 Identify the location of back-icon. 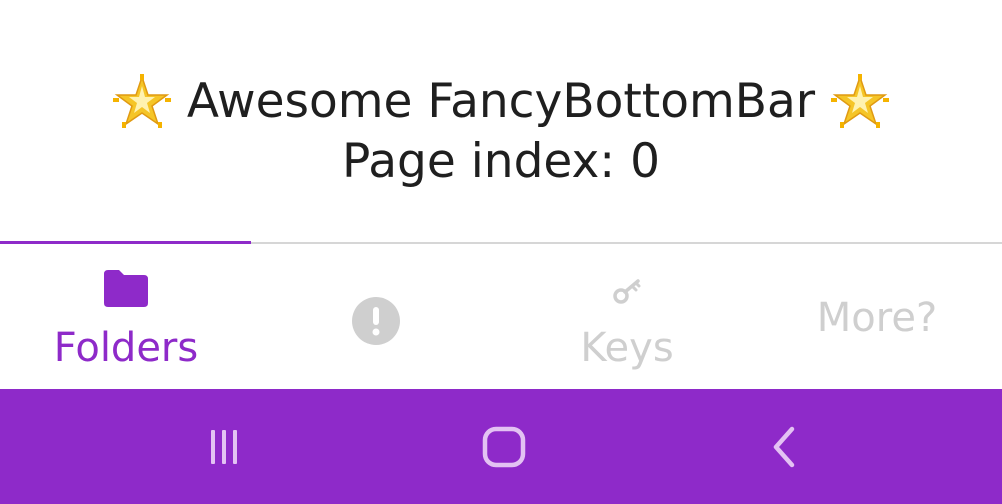
(784, 446).